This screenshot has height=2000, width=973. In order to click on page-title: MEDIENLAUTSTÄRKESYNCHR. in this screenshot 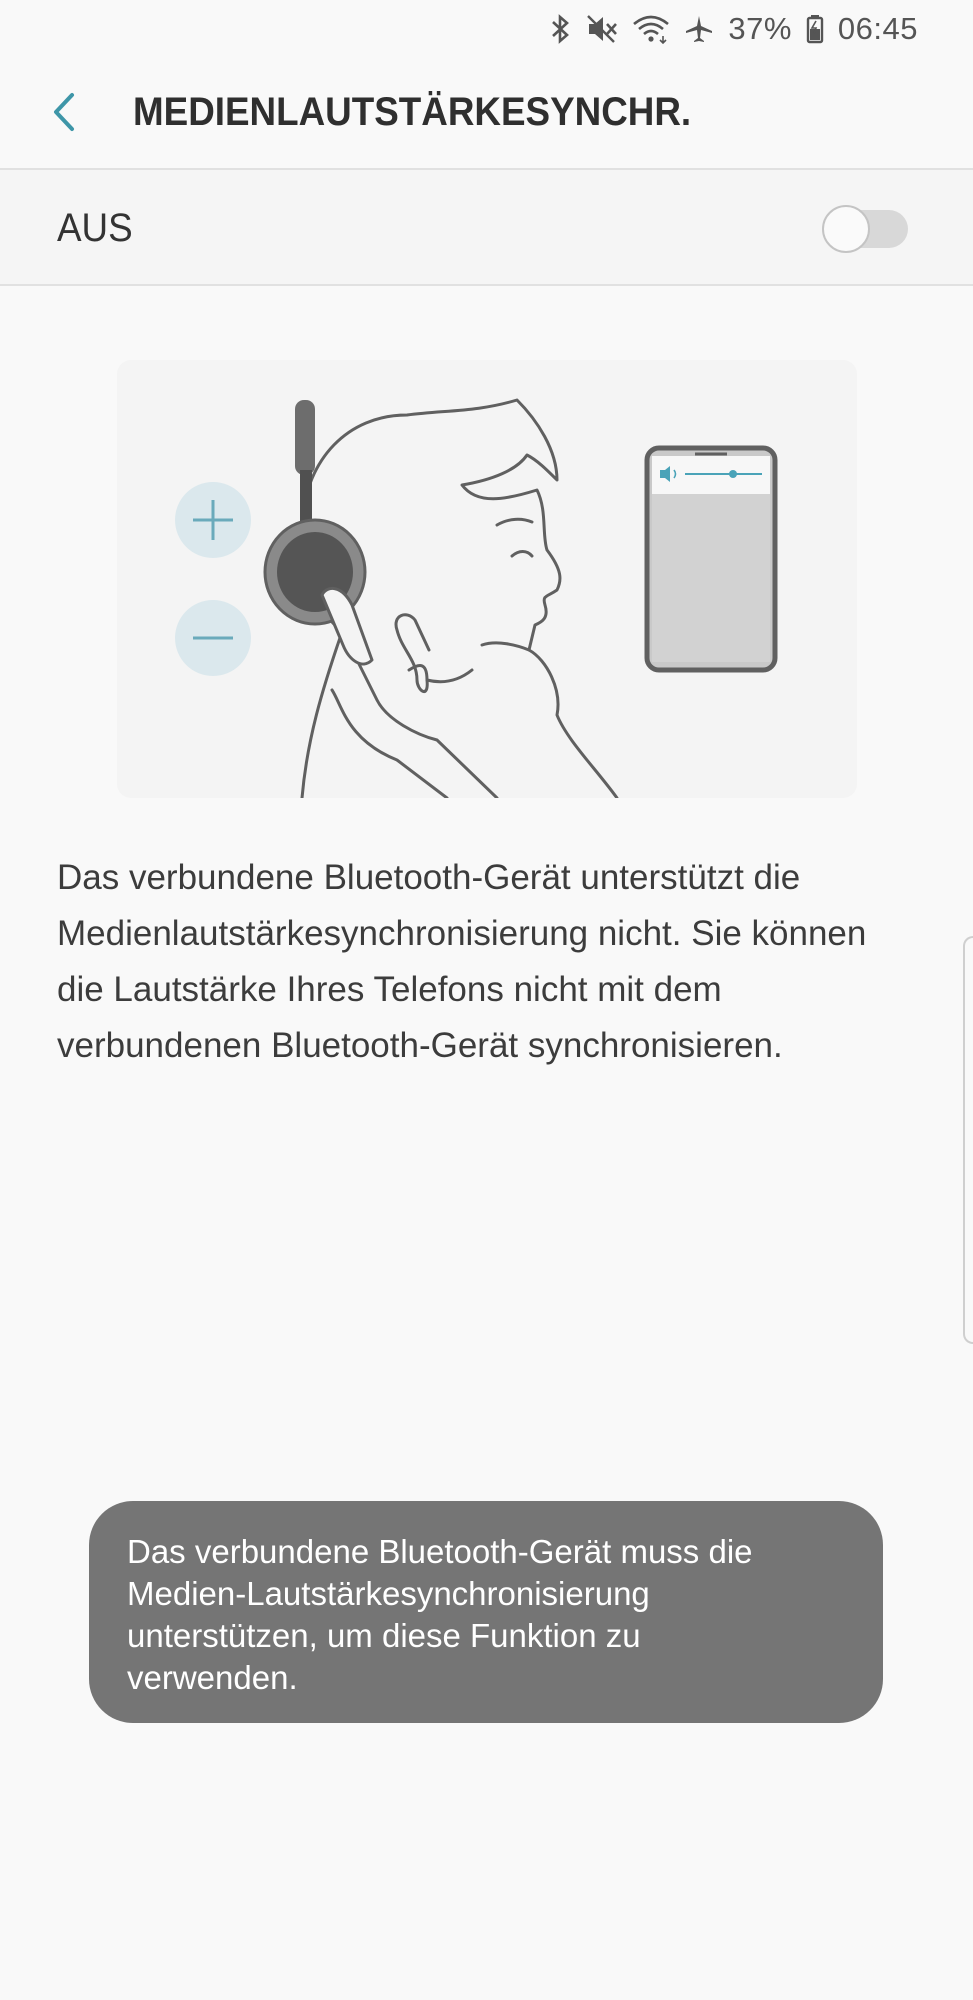, I will do `click(412, 112)`.